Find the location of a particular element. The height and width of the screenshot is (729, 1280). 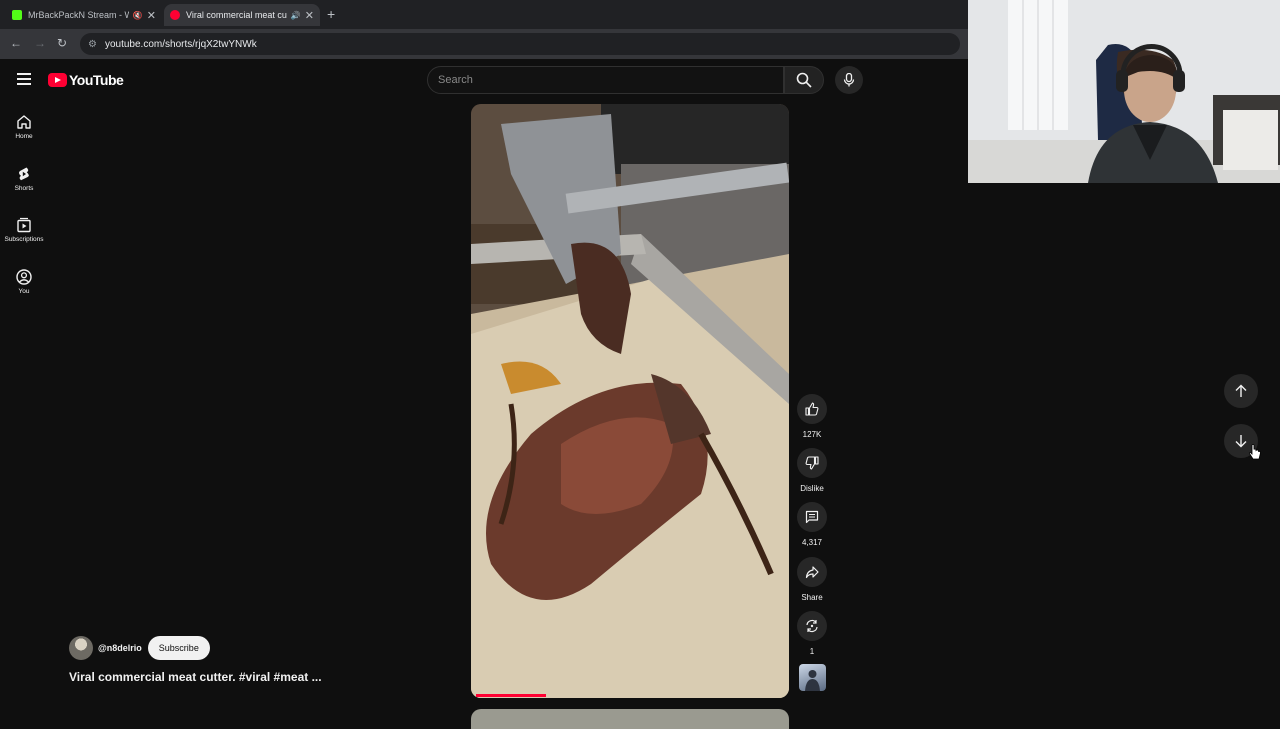

dislike-label: Dislike is located at coordinates (812, 488).